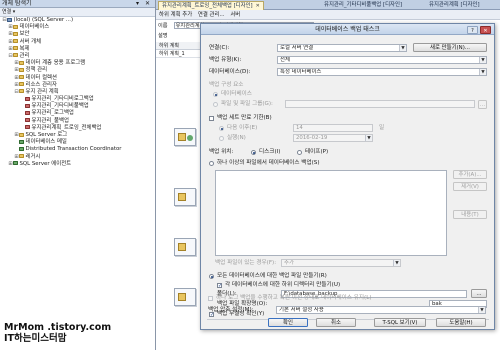 This screenshot has height=350, width=500. What do you see at coordinates (77, 34) in the screenshot?
I see `tree-item: ⊞ 보안` at bounding box center [77, 34].